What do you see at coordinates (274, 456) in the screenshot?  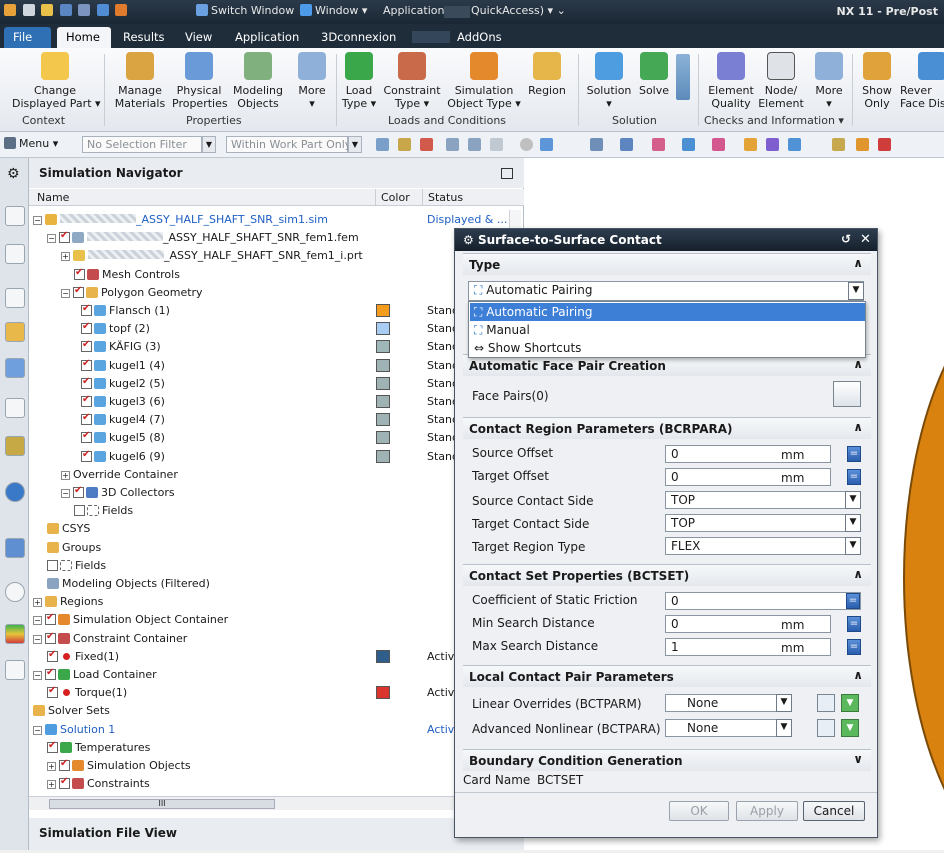 I see `body-row: kugel6 (9)Stand` at bounding box center [274, 456].